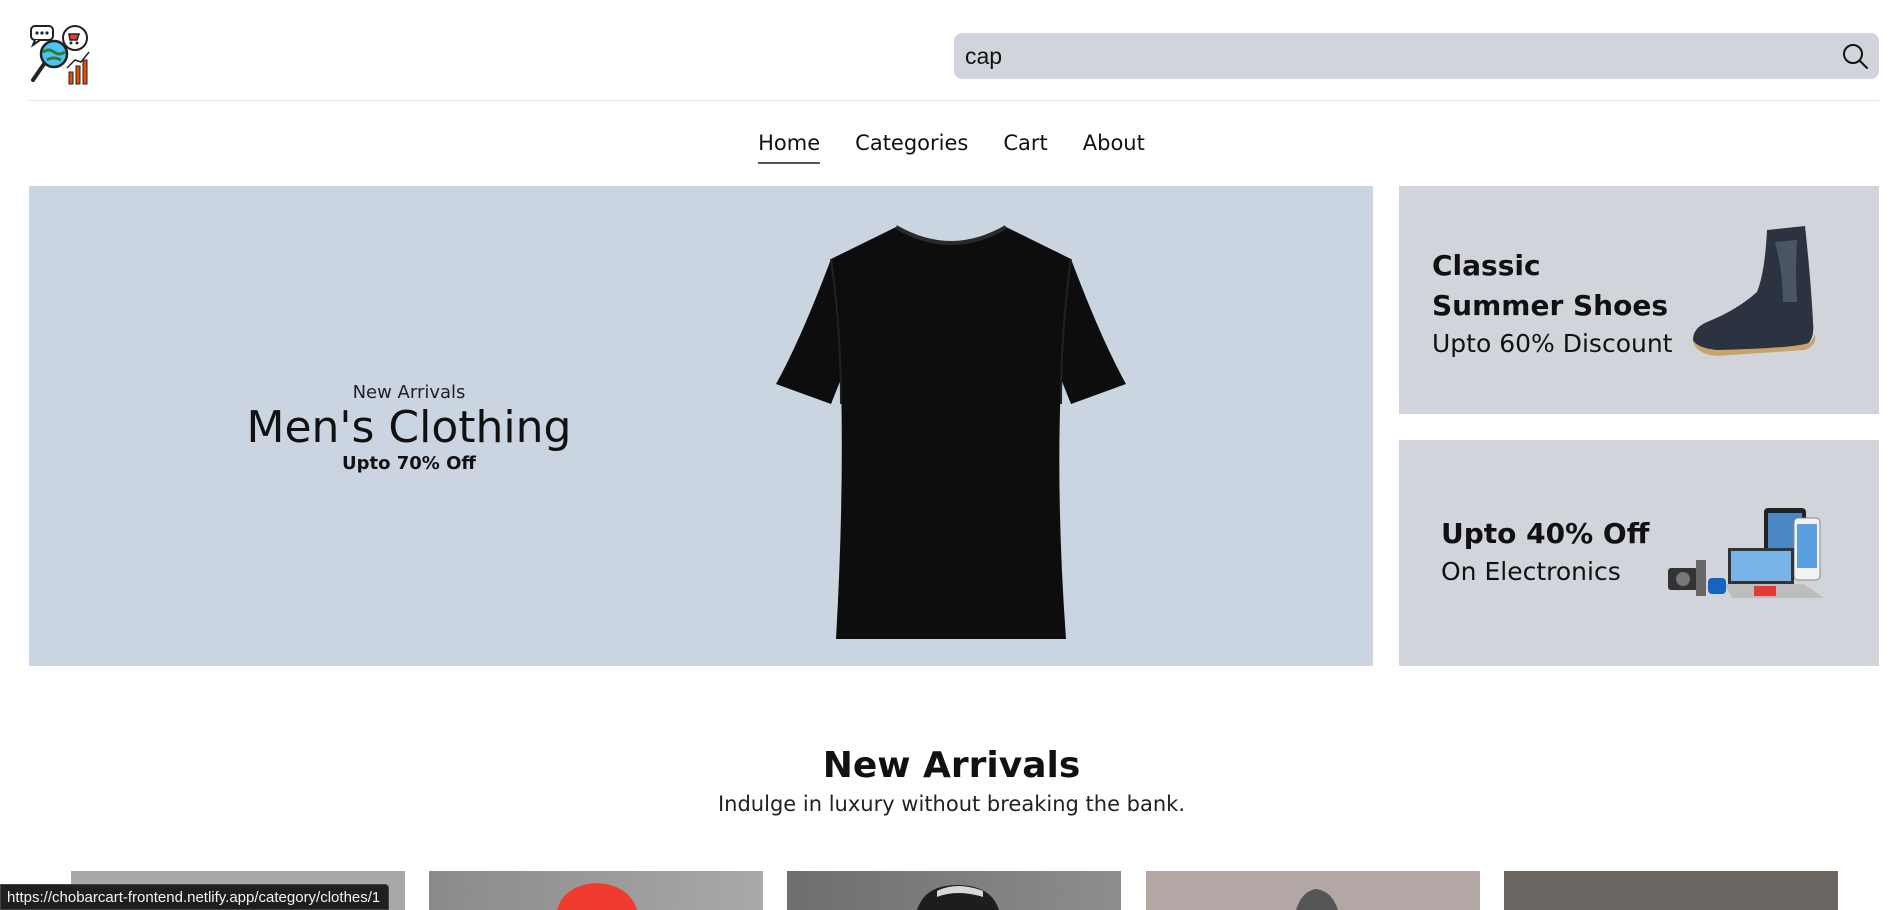 This screenshot has height=910, width=1903. I want to click on hero-text: New Arrivals Men's Clothing Upto 70% Off, so click(409, 429).